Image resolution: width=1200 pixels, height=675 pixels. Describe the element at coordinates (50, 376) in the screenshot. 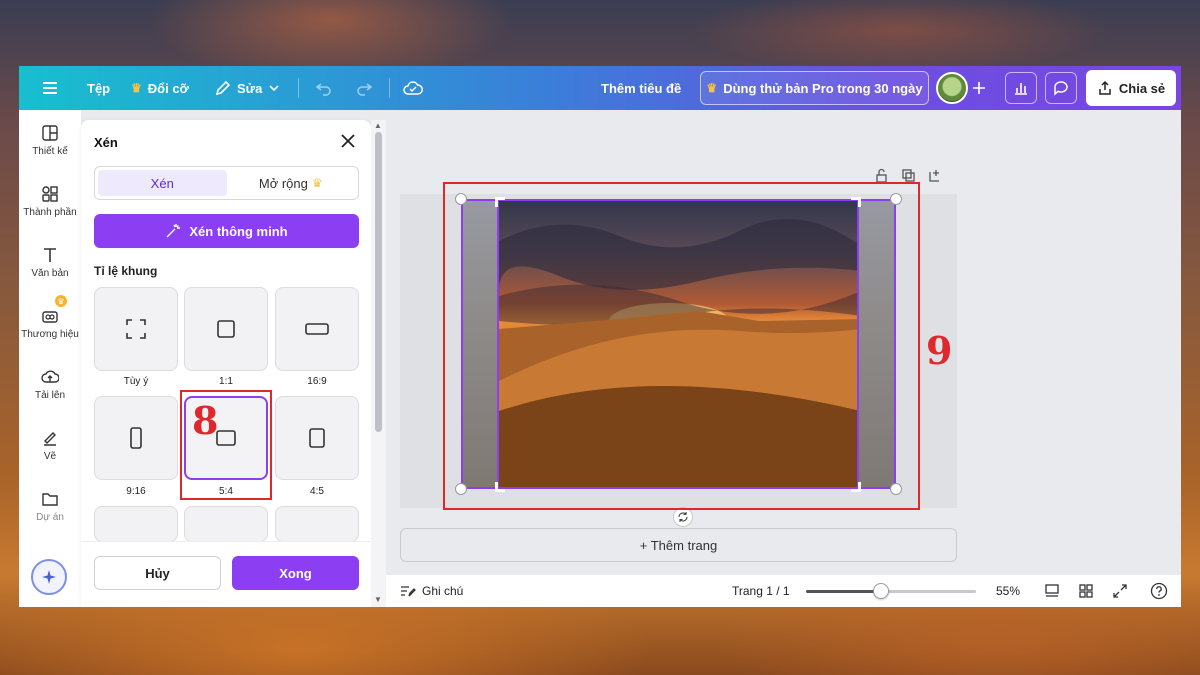

I see `upload-icon` at that location.